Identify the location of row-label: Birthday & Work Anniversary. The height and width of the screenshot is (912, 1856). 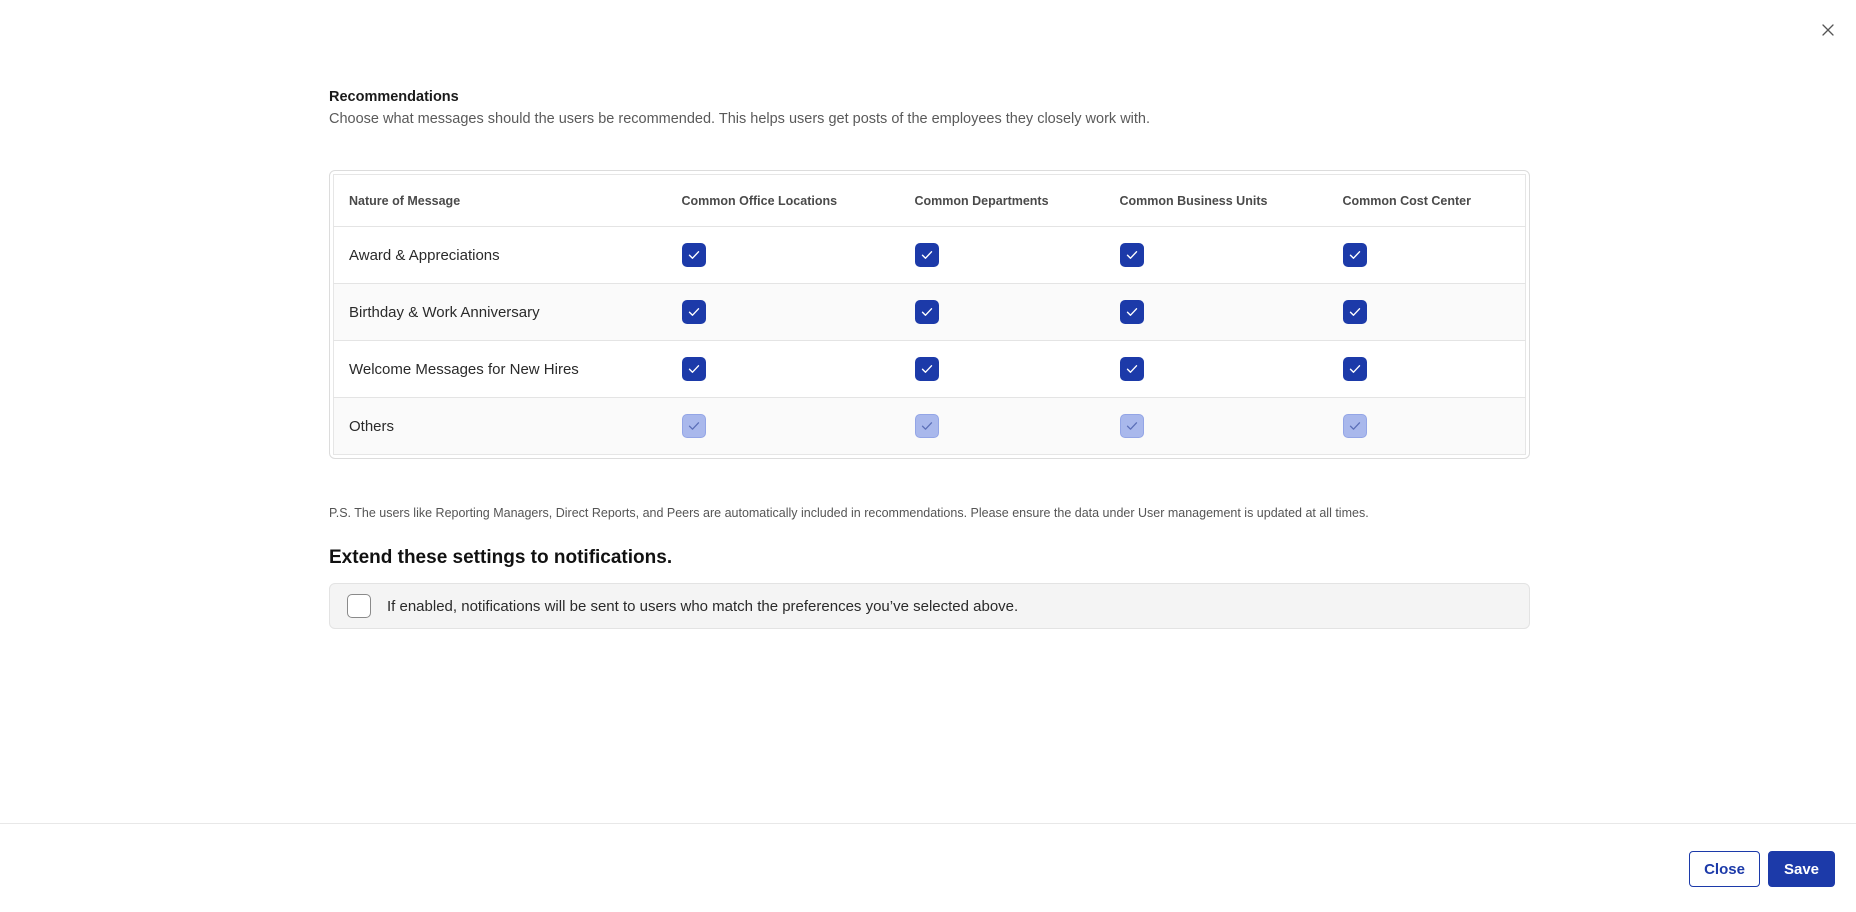
(500, 312).